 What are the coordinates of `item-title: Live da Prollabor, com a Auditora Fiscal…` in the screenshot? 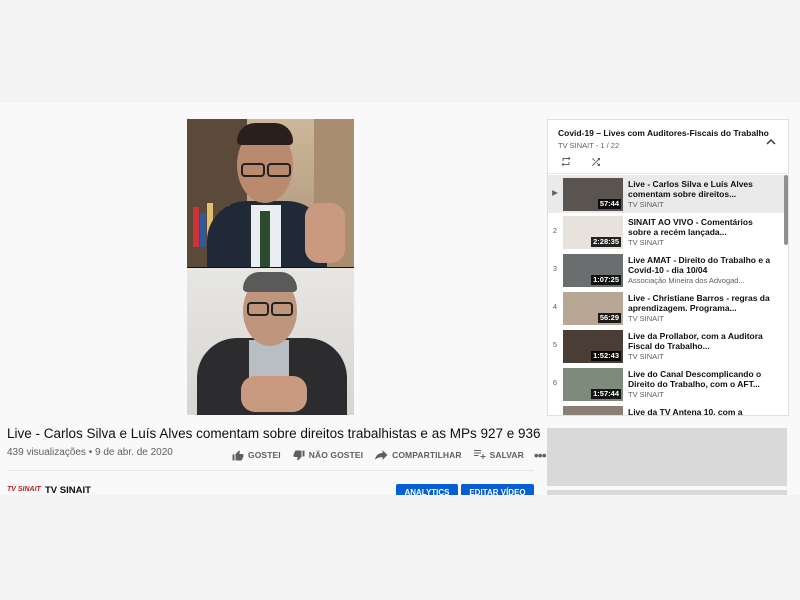 It's located at (695, 341).